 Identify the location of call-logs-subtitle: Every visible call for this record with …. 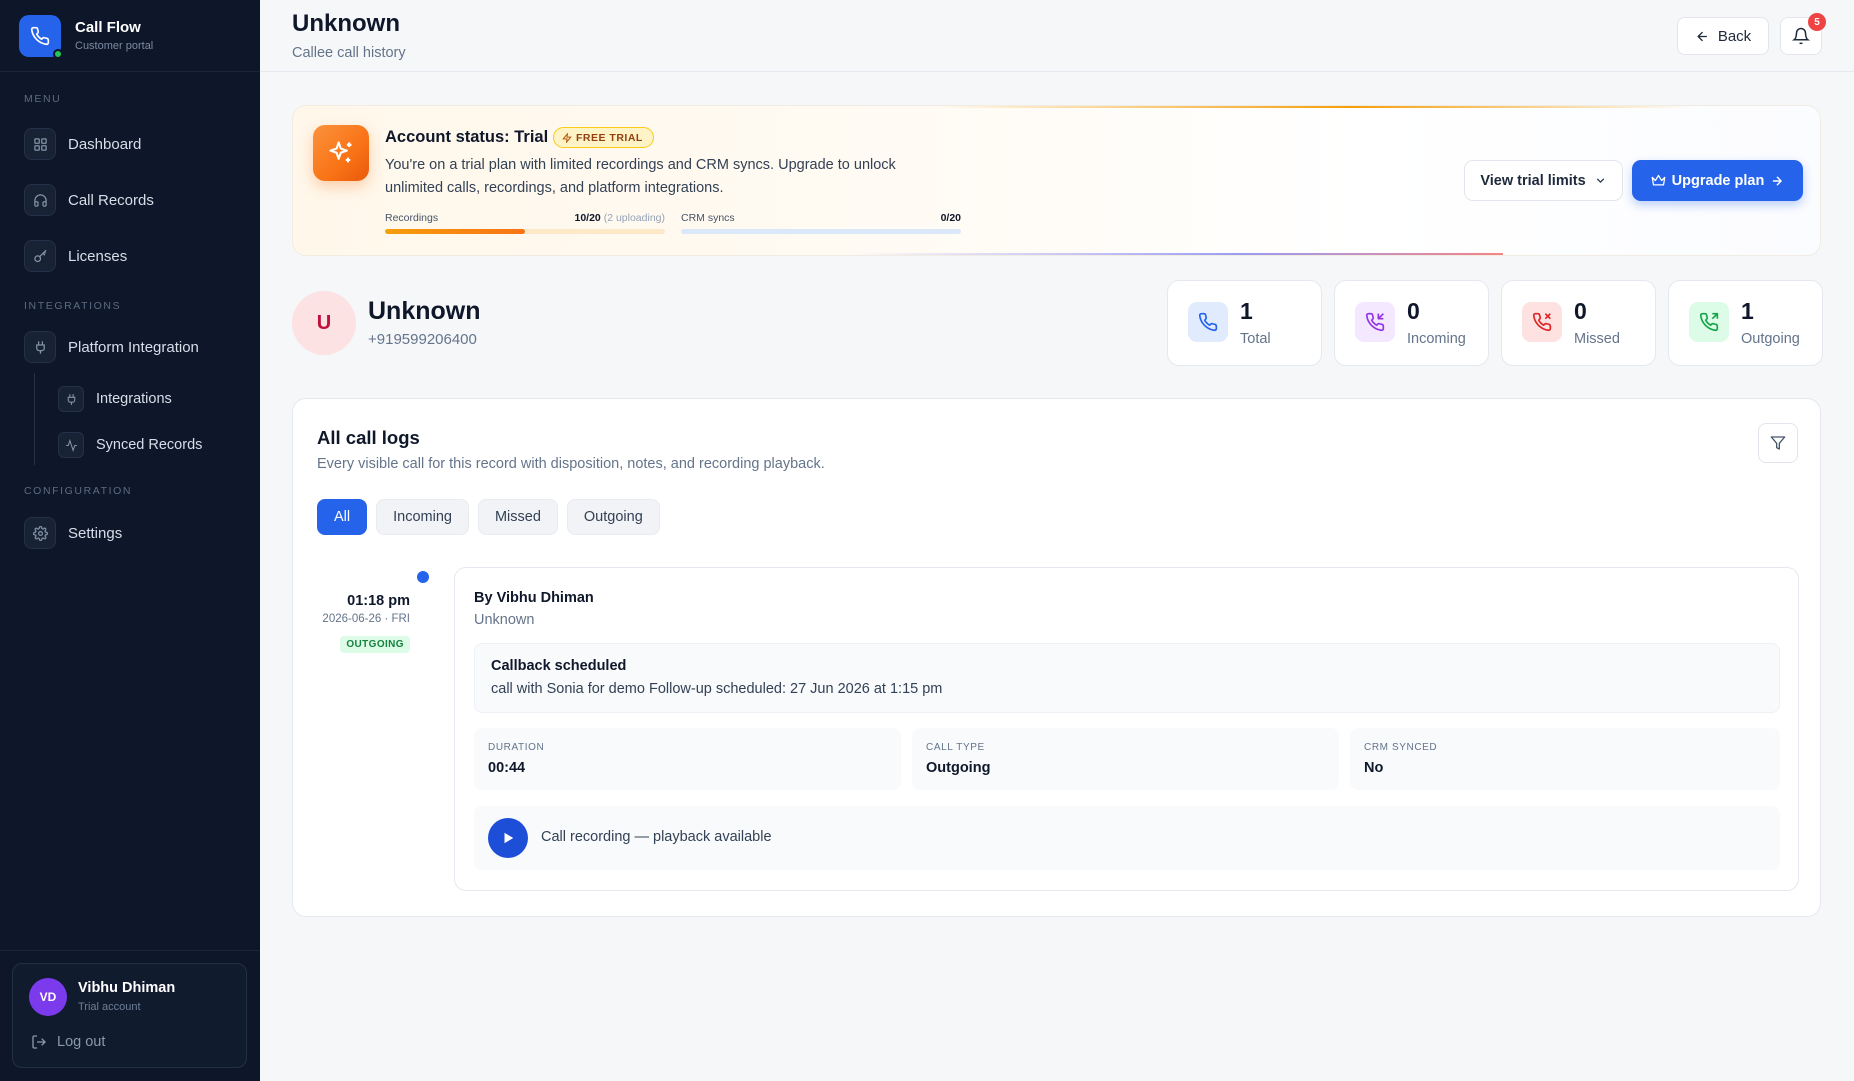
(571, 464).